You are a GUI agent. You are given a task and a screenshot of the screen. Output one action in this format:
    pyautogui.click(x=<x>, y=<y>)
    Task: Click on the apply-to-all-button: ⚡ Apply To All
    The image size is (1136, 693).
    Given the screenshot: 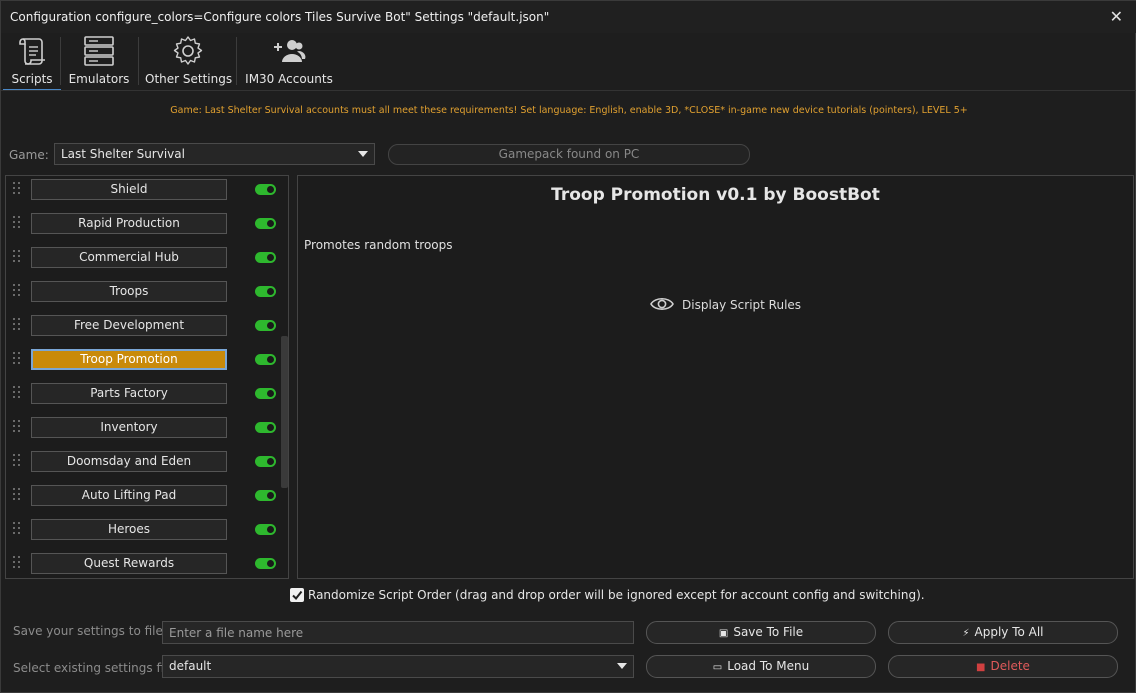 What is the action you would take?
    pyautogui.click(x=1003, y=632)
    